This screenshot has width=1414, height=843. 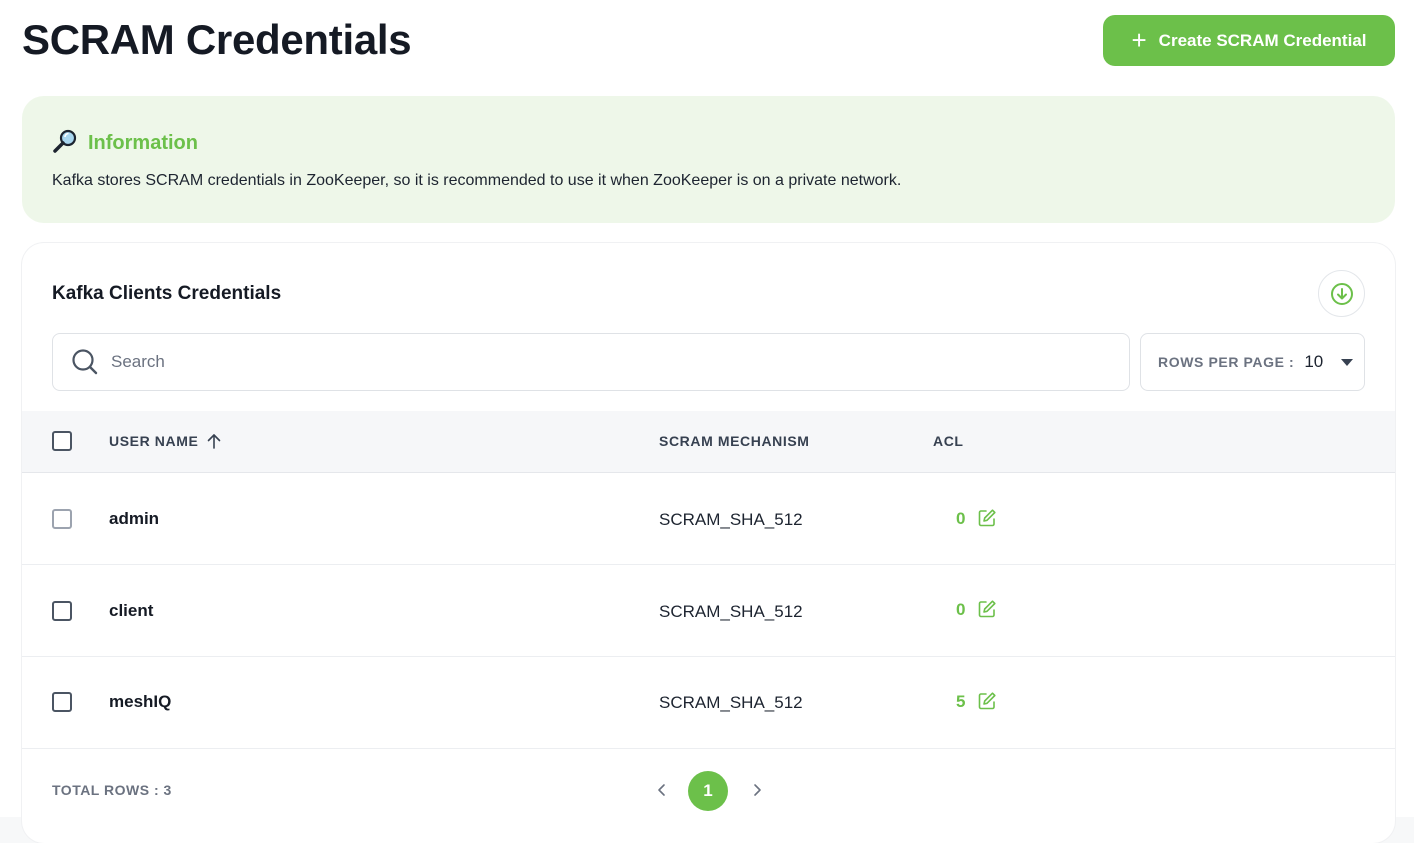 I want to click on previous-page-button, so click(x=661, y=790).